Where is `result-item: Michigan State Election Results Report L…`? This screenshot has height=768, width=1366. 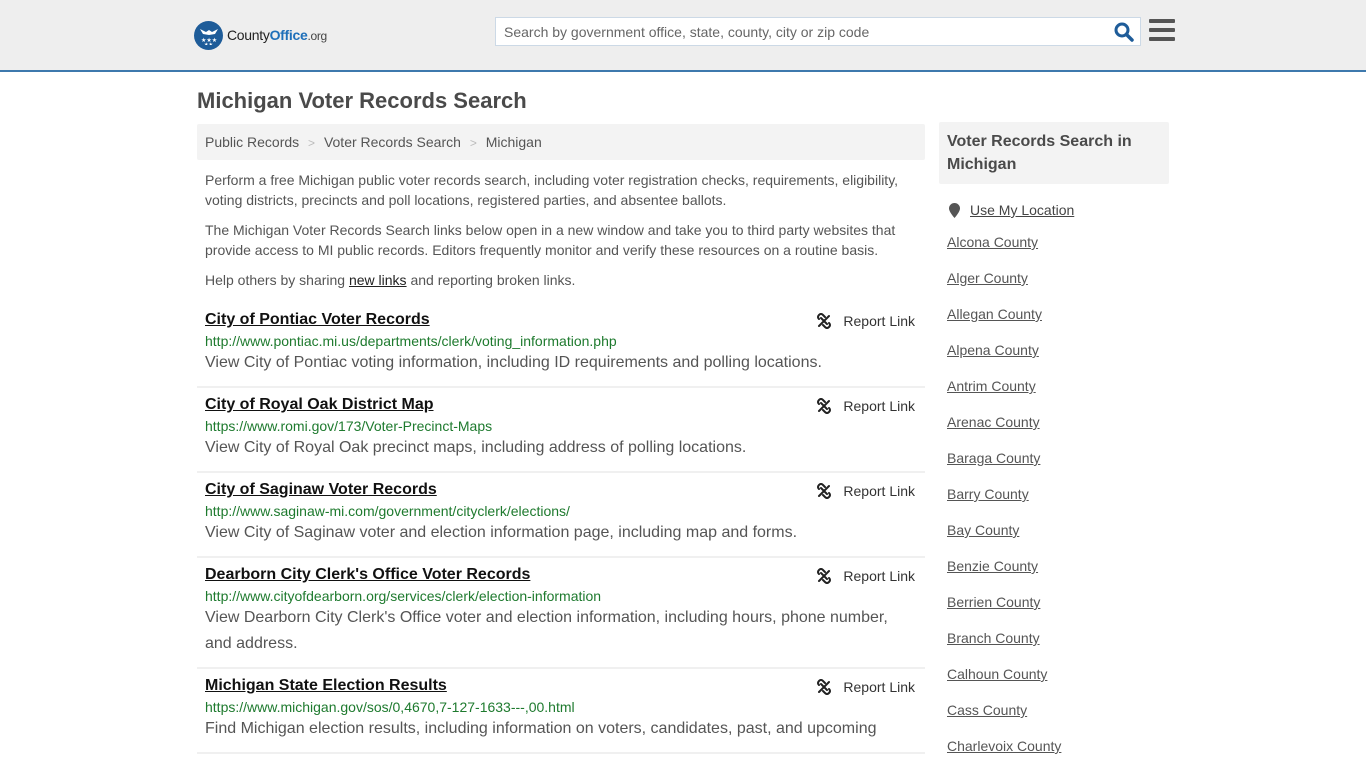
result-item: Michigan State Election Results Report L… is located at coordinates (561, 711).